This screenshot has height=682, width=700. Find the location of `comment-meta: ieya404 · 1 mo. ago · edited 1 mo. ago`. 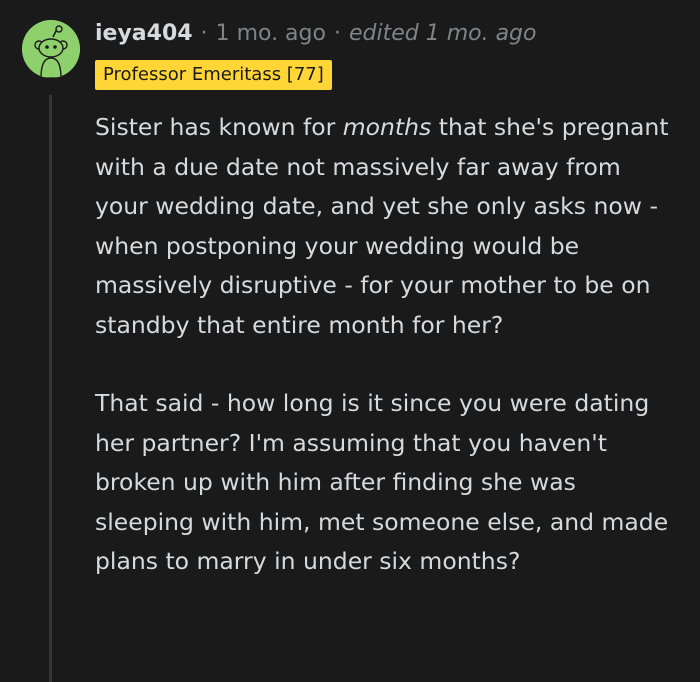

comment-meta: ieya404 · 1 mo. ago · edited 1 mo. ago is located at coordinates (315, 33).